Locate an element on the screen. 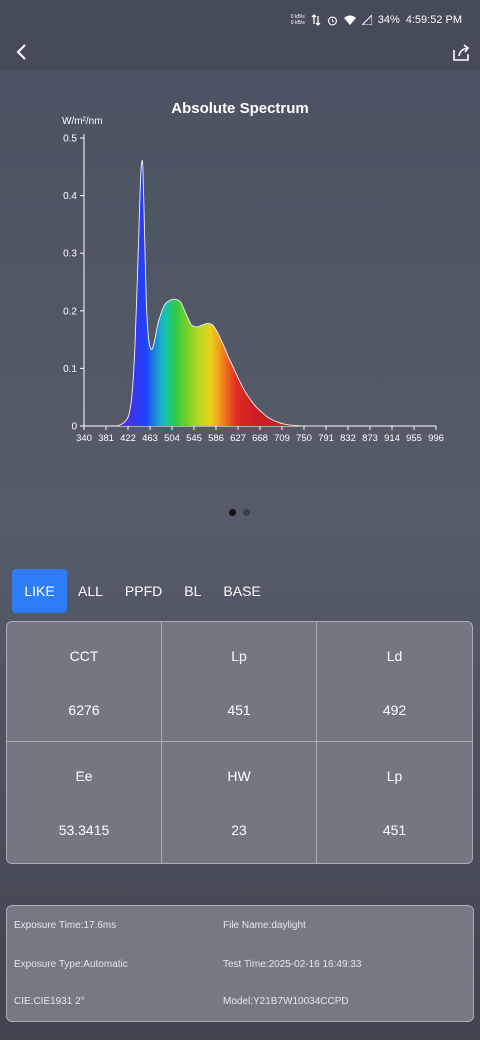  metric-cell-ld: Ld 492 is located at coordinates (394, 682).